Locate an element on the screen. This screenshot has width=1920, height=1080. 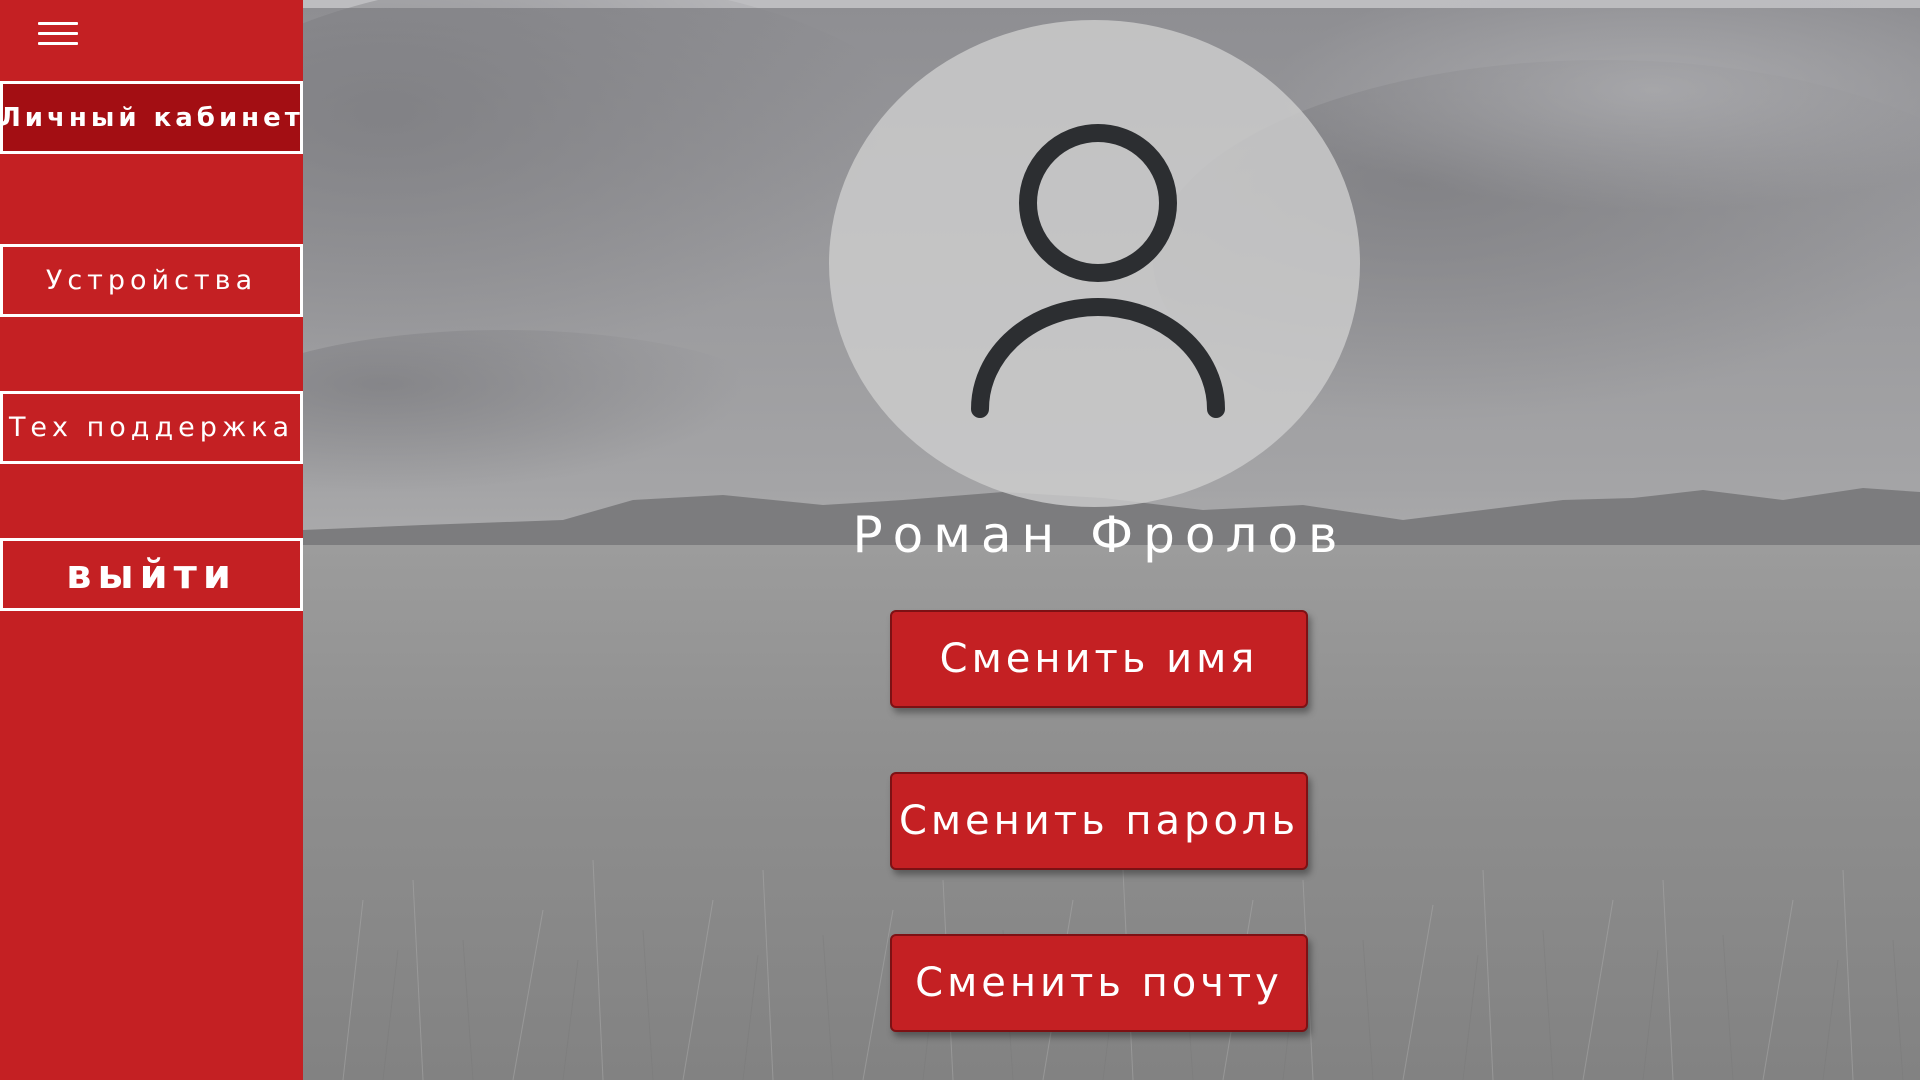
change-email-button: Сменить почту is located at coordinates (1099, 983).